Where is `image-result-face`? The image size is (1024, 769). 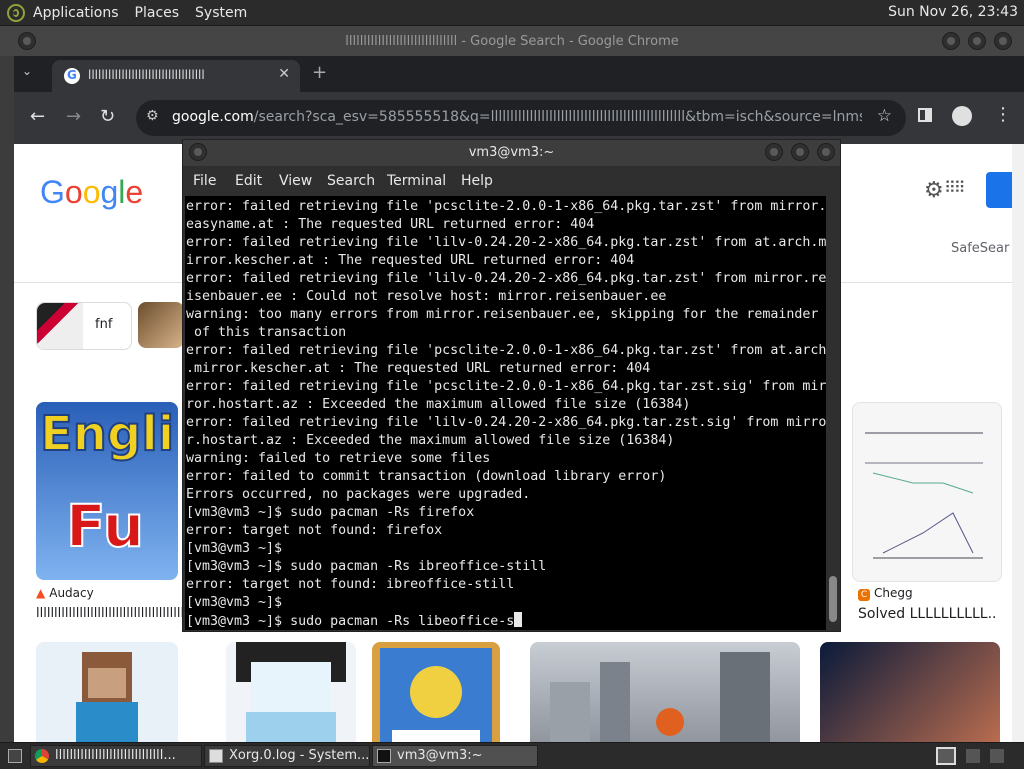 image-result-face is located at coordinates (910, 692).